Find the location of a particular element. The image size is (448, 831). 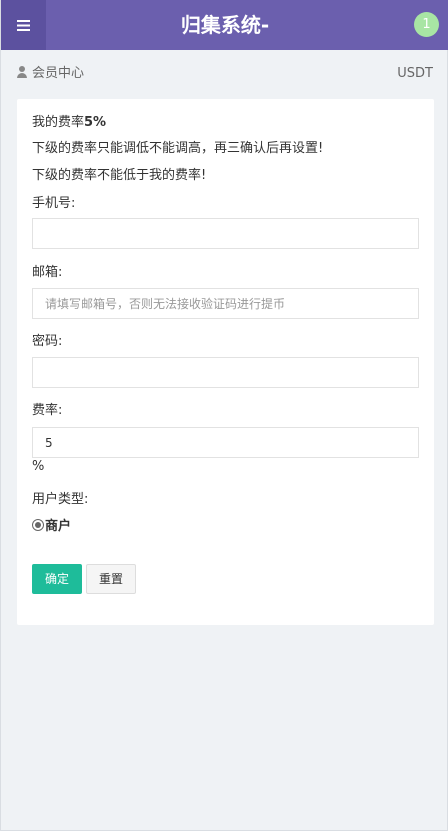

password-label: 密码: is located at coordinates (47, 341).